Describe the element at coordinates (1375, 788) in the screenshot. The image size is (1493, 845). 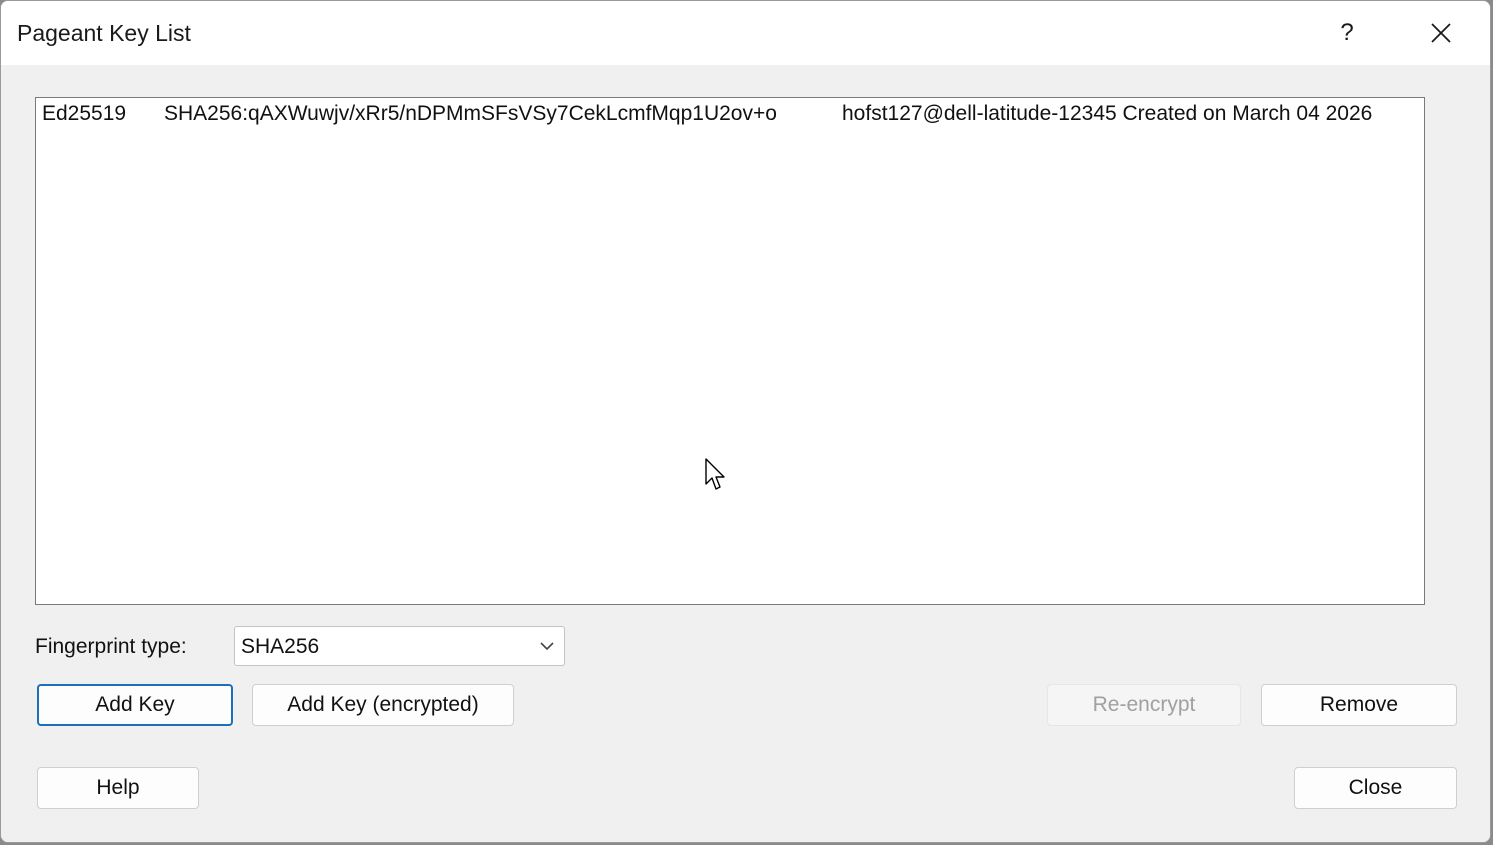
I see `close-button: Close` at that location.